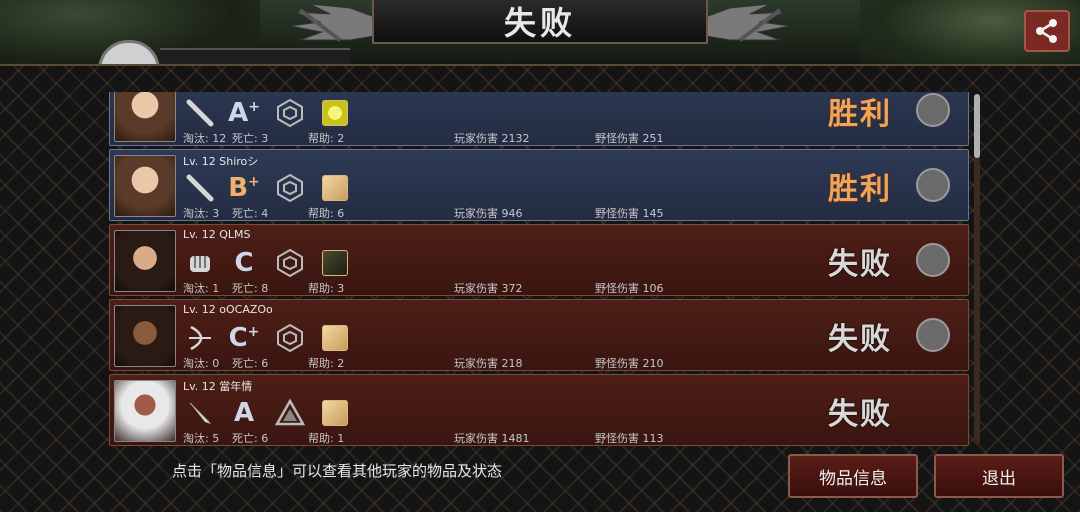 The width and height of the screenshot is (1080, 512). What do you see at coordinates (629, 138) in the screenshot?
I see `monster-damage-stat: 野怪伤害 251` at bounding box center [629, 138].